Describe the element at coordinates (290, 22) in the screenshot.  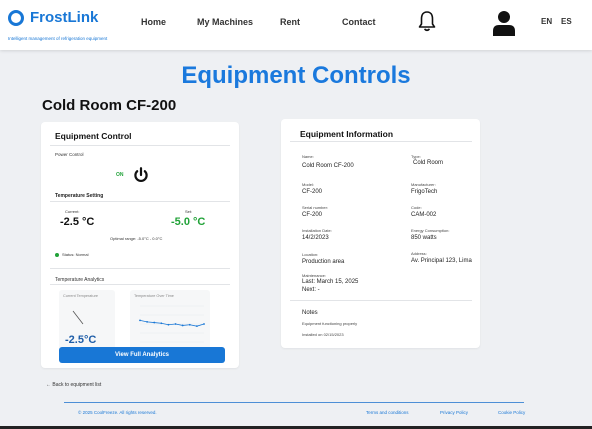
I see `nav-rent: Rent` at that location.